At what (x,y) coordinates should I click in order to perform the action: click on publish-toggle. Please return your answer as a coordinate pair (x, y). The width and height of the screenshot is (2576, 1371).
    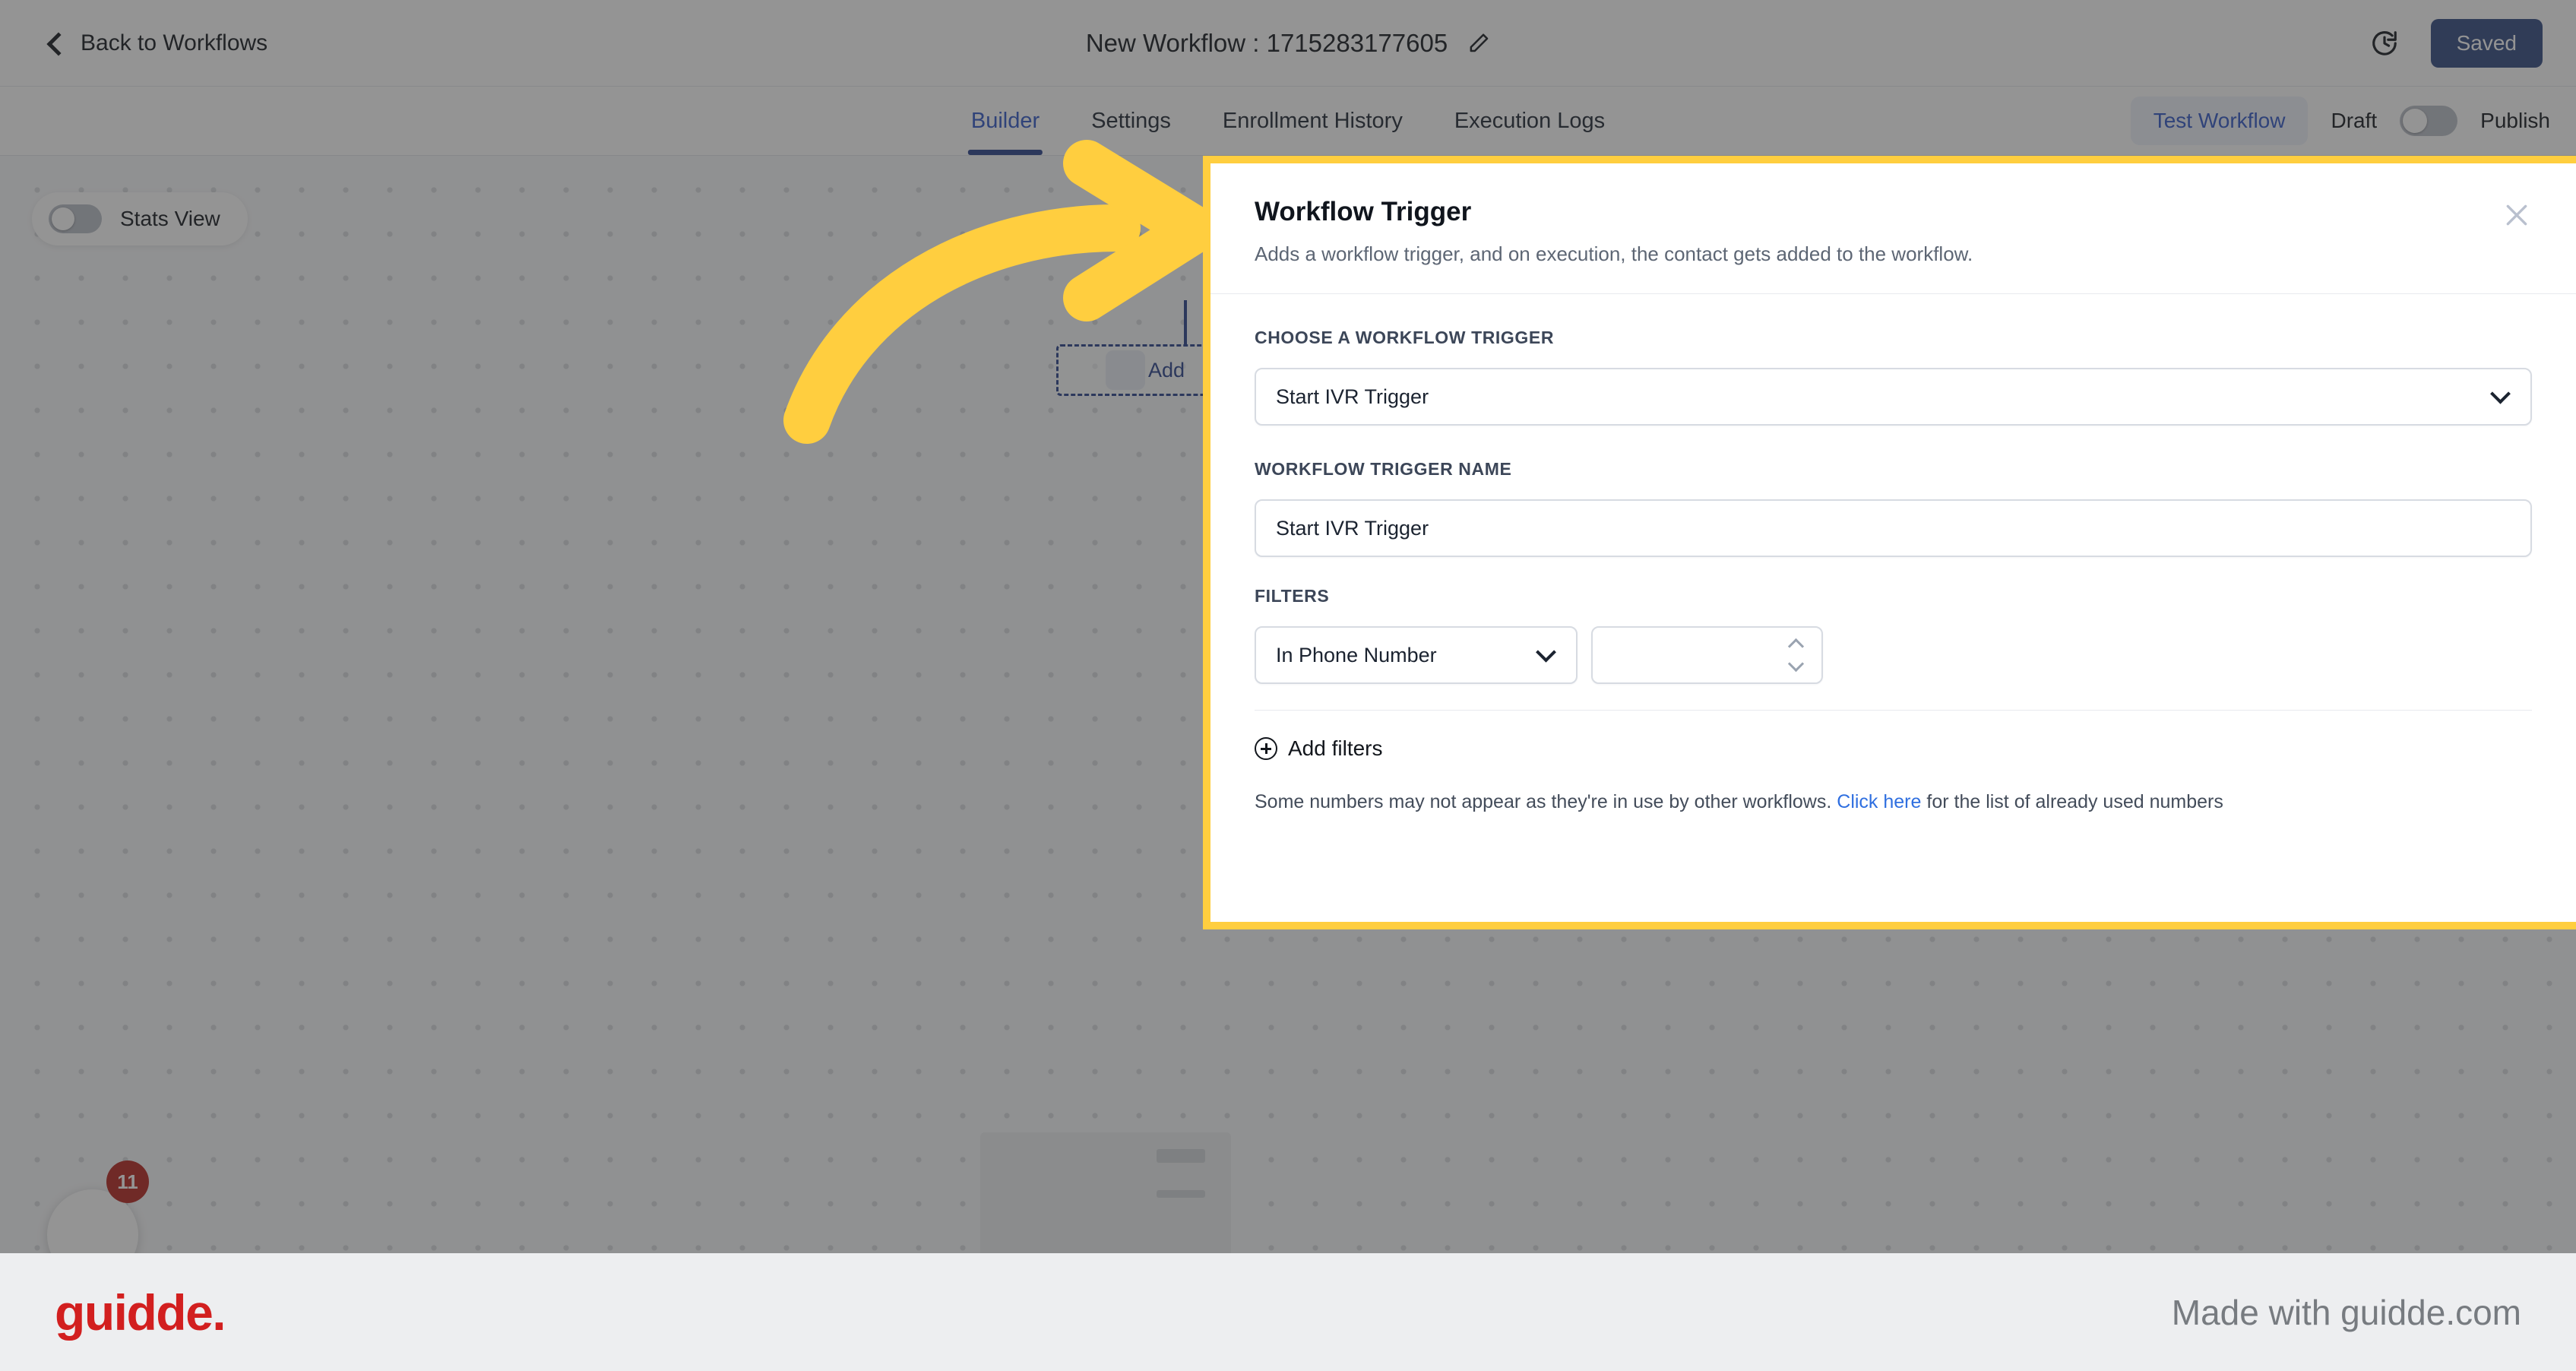
    Looking at the image, I should click on (2429, 121).